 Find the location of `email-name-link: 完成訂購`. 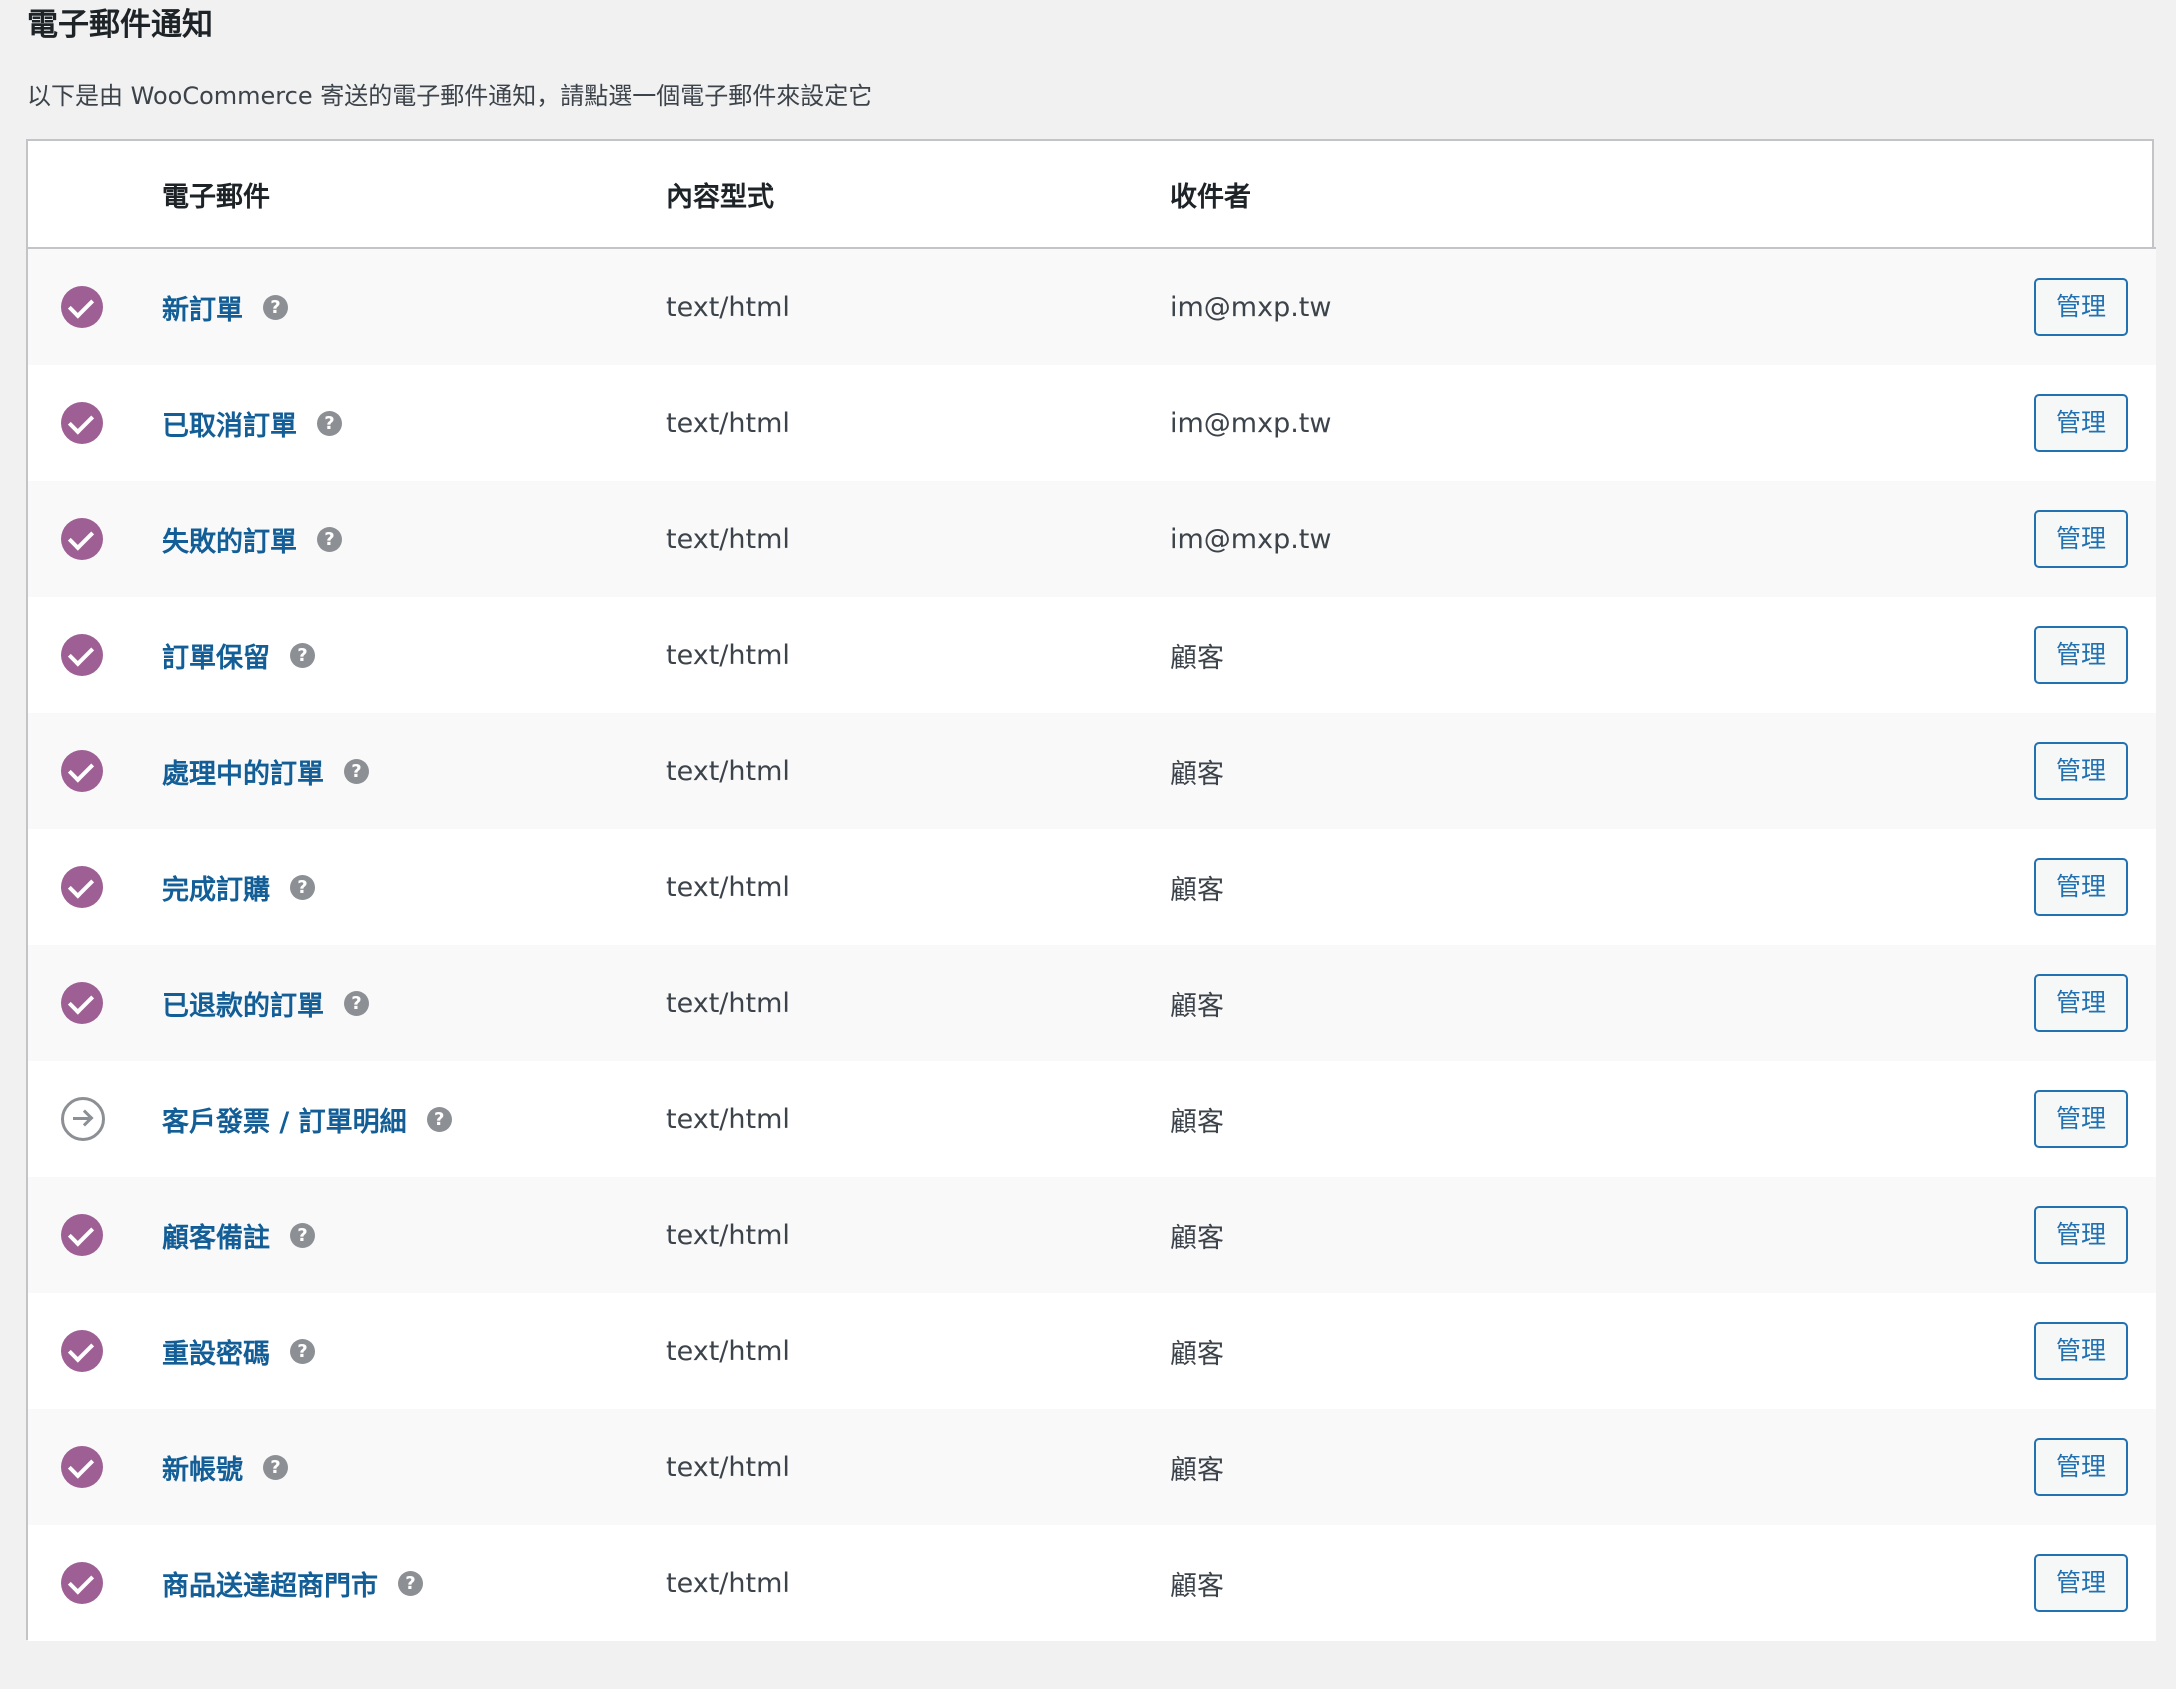

email-name-link: 完成訂購 is located at coordinates (216, 890).